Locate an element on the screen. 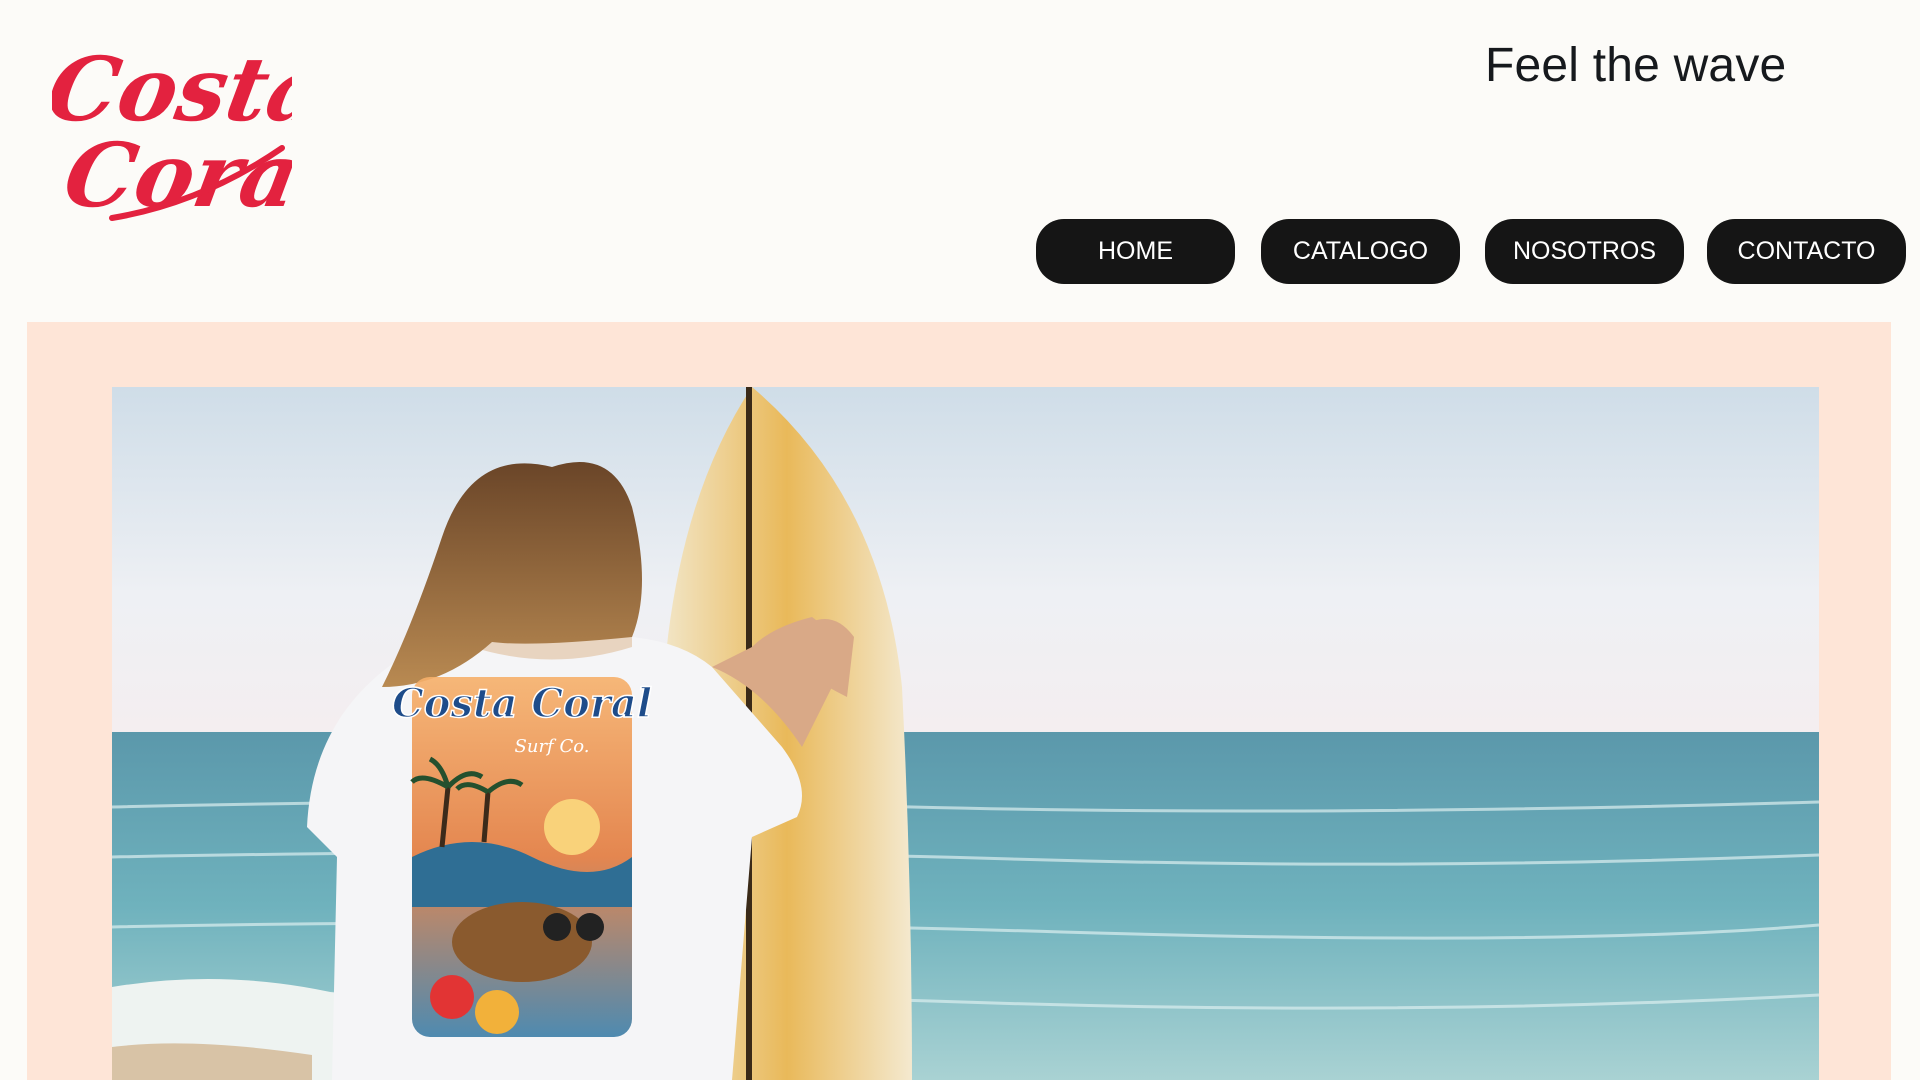 The width and height of the screenshot is (1920, 1080). nav-catalogo-button: CATALOGO is located at coordinates (1360, 251).